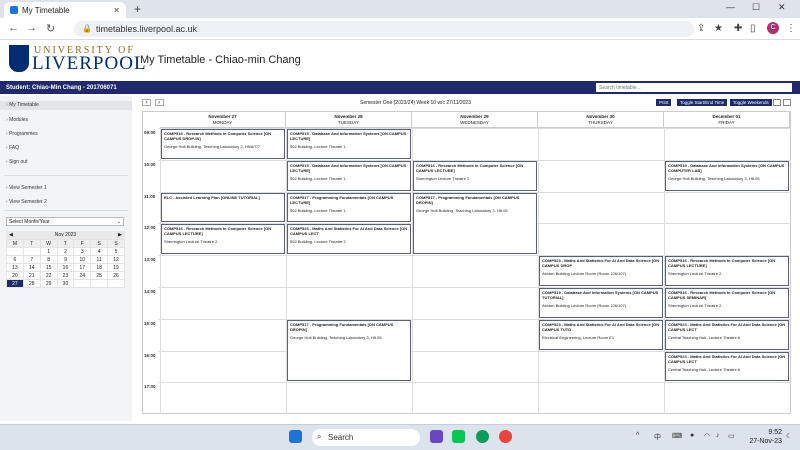  I want to click on toggle-time-button: Toggle Start/End Time, so click(702, 102).